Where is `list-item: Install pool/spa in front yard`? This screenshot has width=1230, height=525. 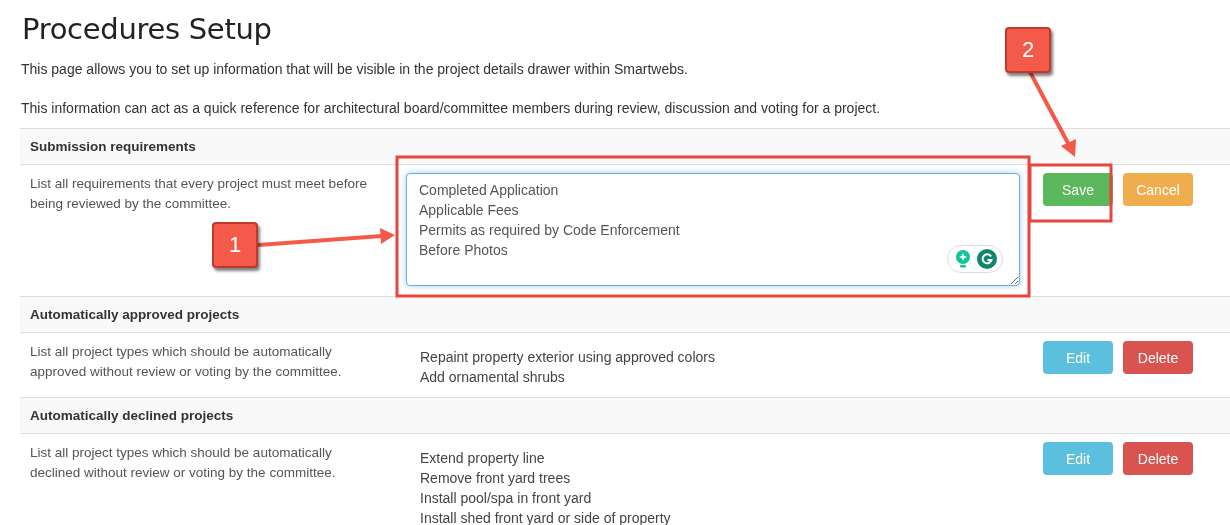
list-item: Install pool/spa in front yard is located at coordinates (506, 498).